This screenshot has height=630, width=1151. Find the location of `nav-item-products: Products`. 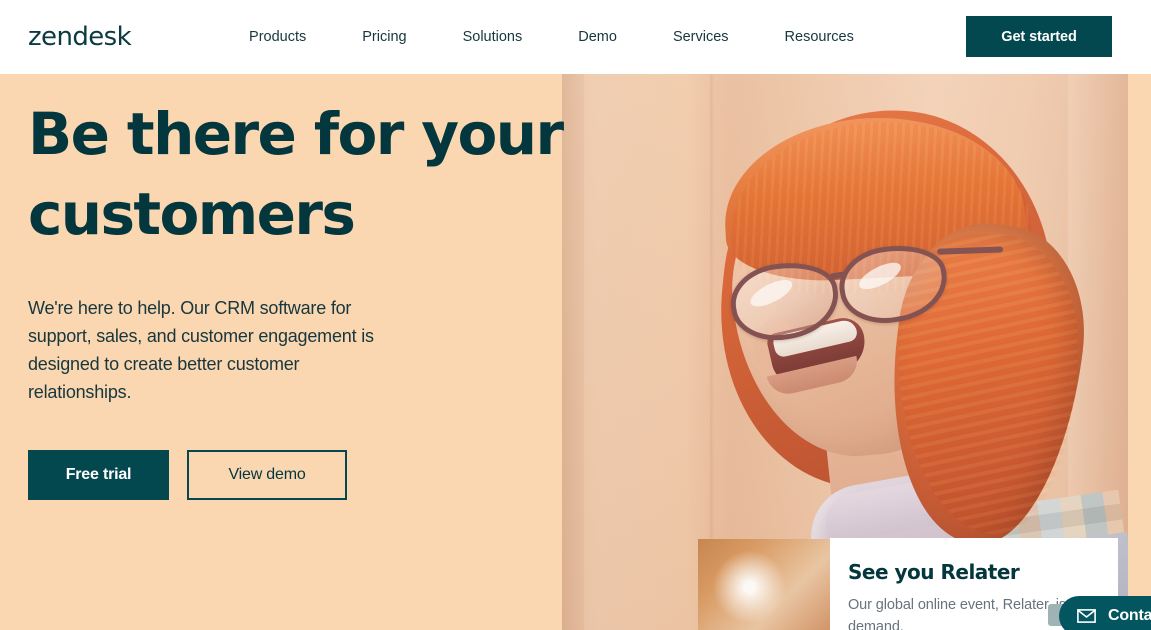

nav-item-products: Products is located at coordinates (277, 37).